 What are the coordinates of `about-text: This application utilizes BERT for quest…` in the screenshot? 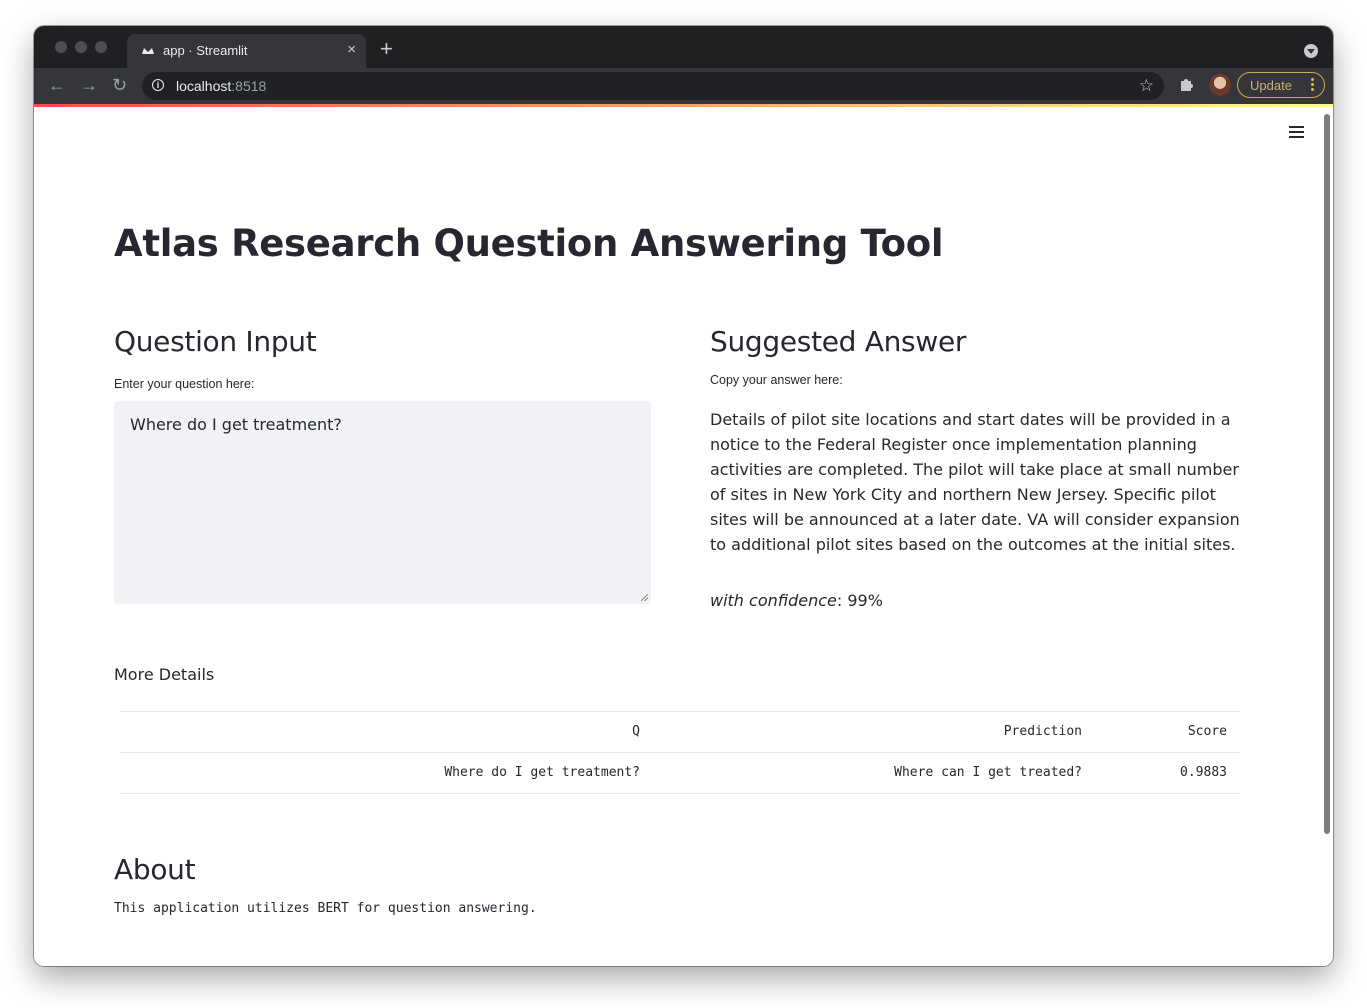 It's located at (325, 908).